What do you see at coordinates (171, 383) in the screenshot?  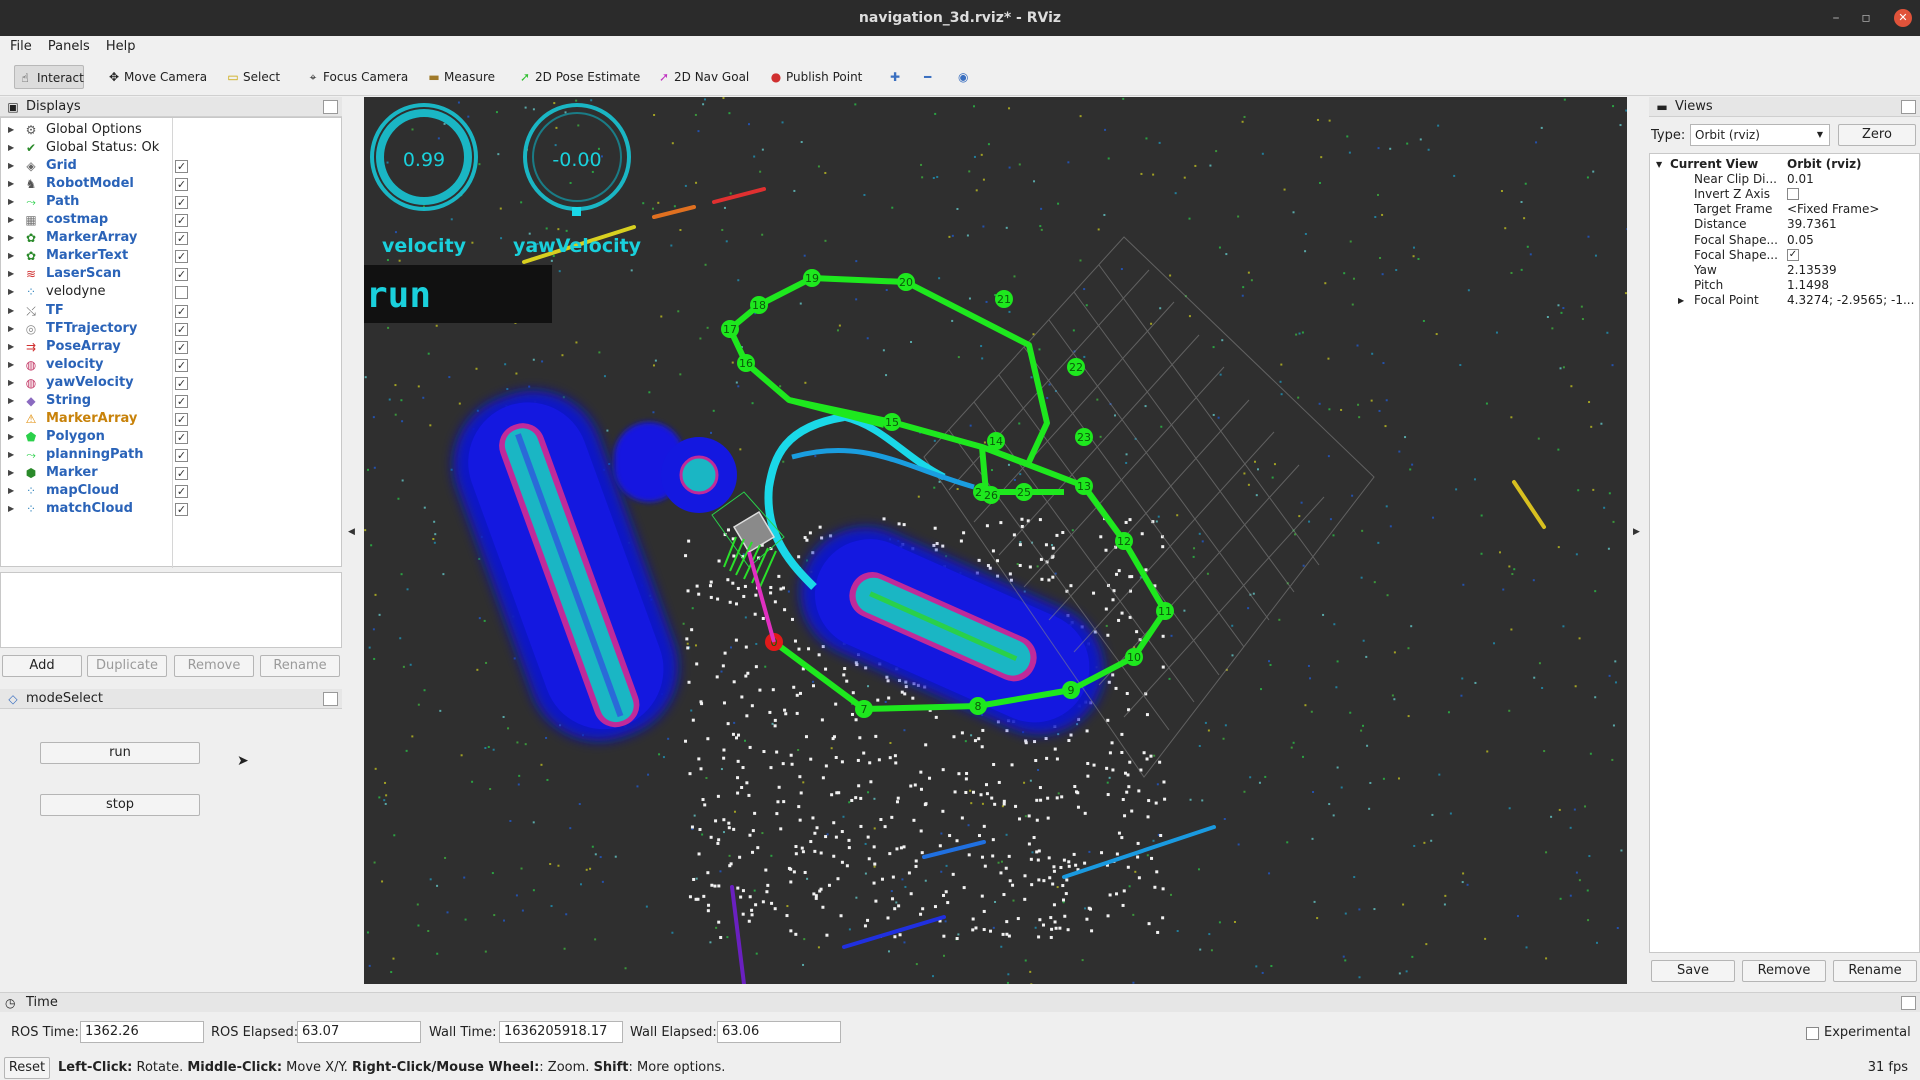 I see `display-item: ▶ ◍ yawVelocity ✓` at bounding box center [171, 383].